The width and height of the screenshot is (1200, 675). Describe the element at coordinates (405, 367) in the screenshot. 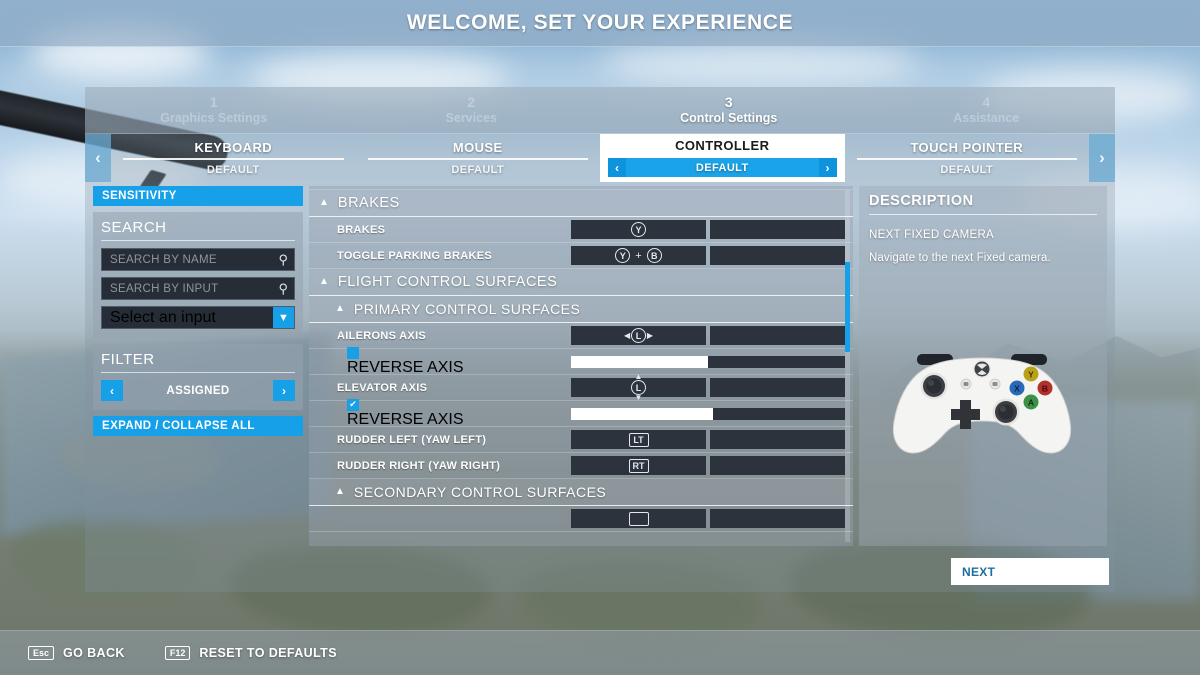

I see `row-label: REVERSE AXIS` at that location.